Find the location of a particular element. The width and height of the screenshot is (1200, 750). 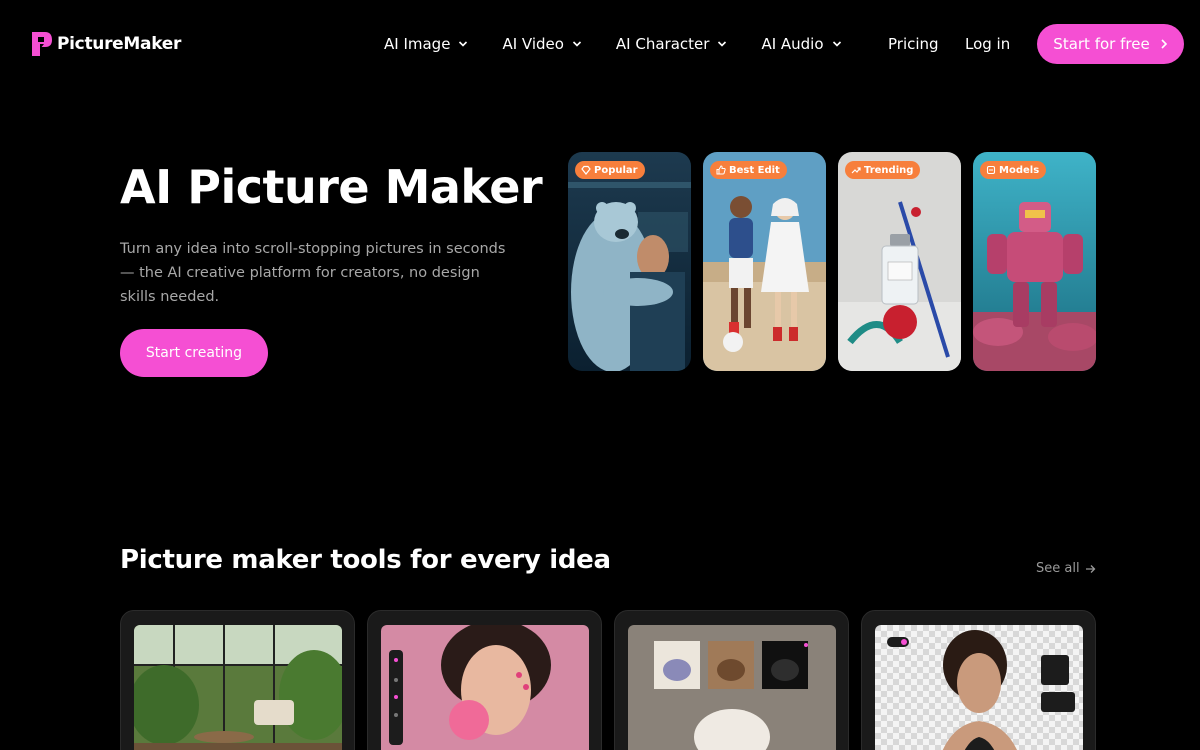

chevron-right-icon is located at coordinates (1164, 44).